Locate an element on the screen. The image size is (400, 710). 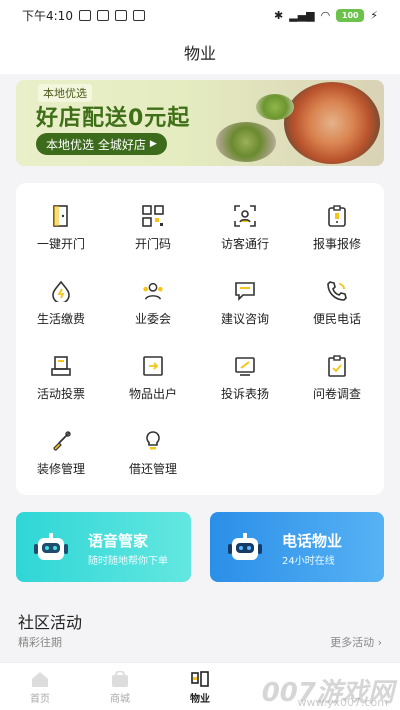
service-label: 物品出户 is located at coordinates (152, 394).